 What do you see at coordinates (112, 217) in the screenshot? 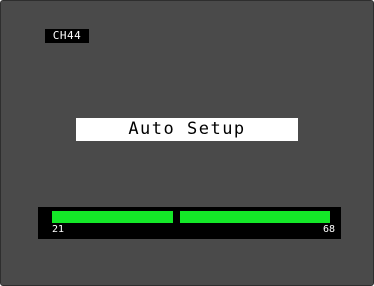
I see `scan-progress-bar-segment-left` at bounding box center [112, 217].